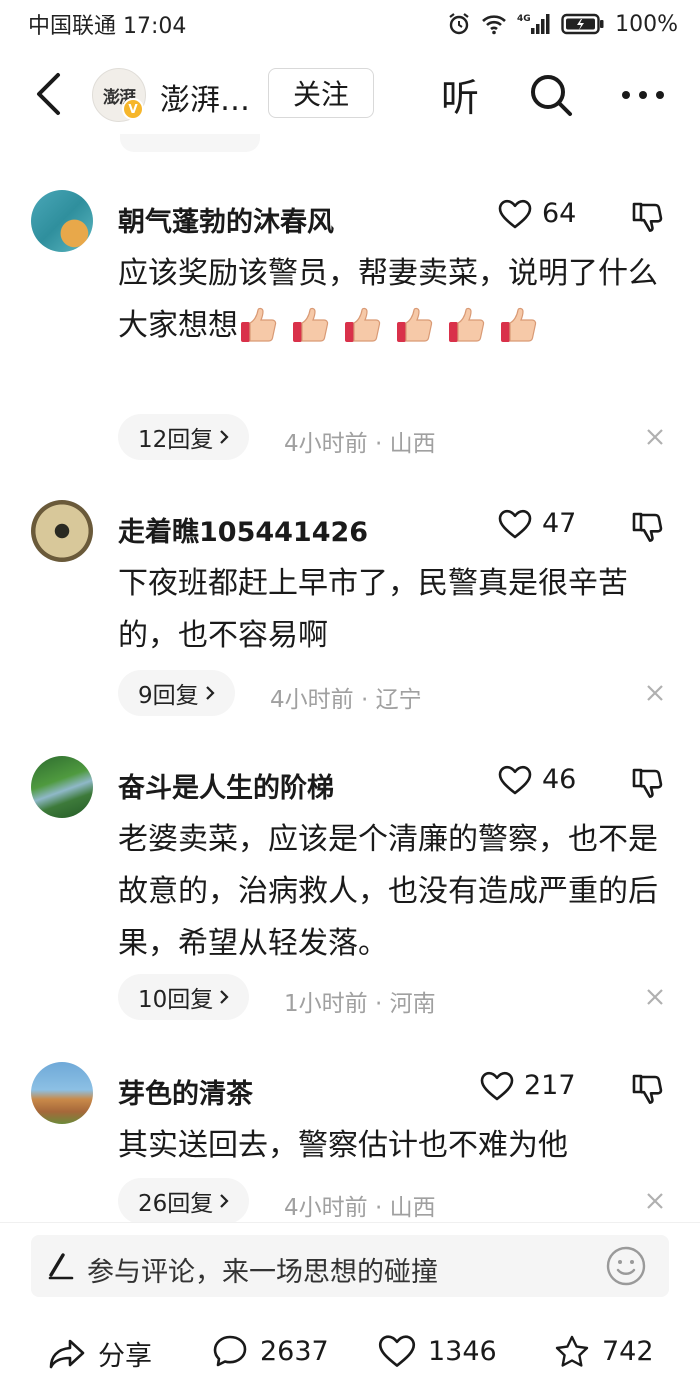  I want to click on more-dots-icon, so click(643, 95).